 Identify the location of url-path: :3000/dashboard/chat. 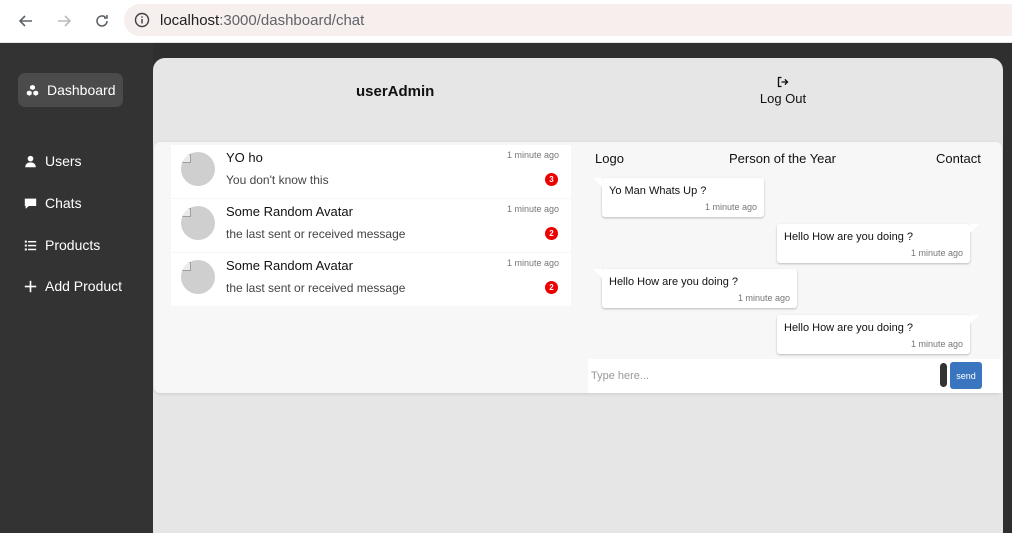
(292, 20).